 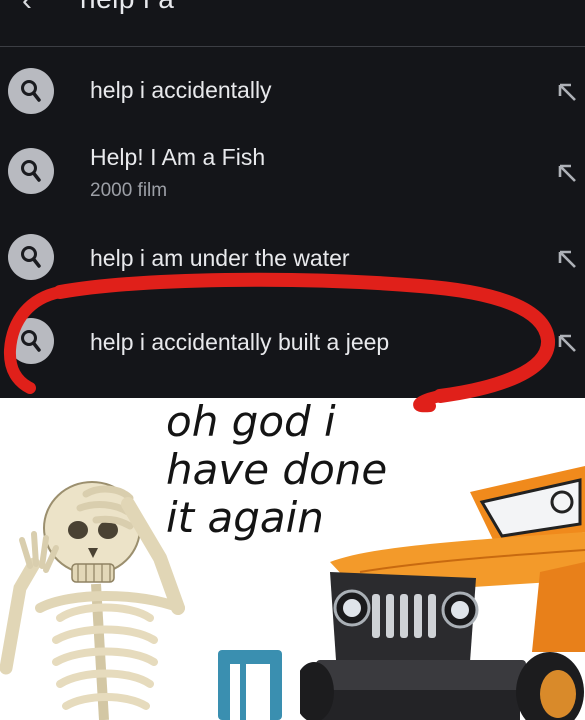 What do you see at coordinates (127, 7) in the screenshot?
I see `search-query-text: help i a` at bounding box center [127, 7].